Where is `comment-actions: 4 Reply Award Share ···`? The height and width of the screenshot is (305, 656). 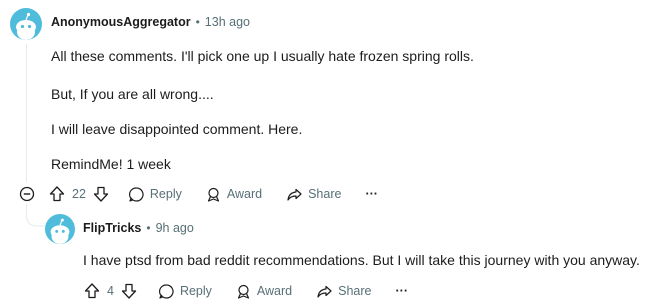 comment-actions: 4 Reply Award Share ··· is located at coordinates (245, 291).